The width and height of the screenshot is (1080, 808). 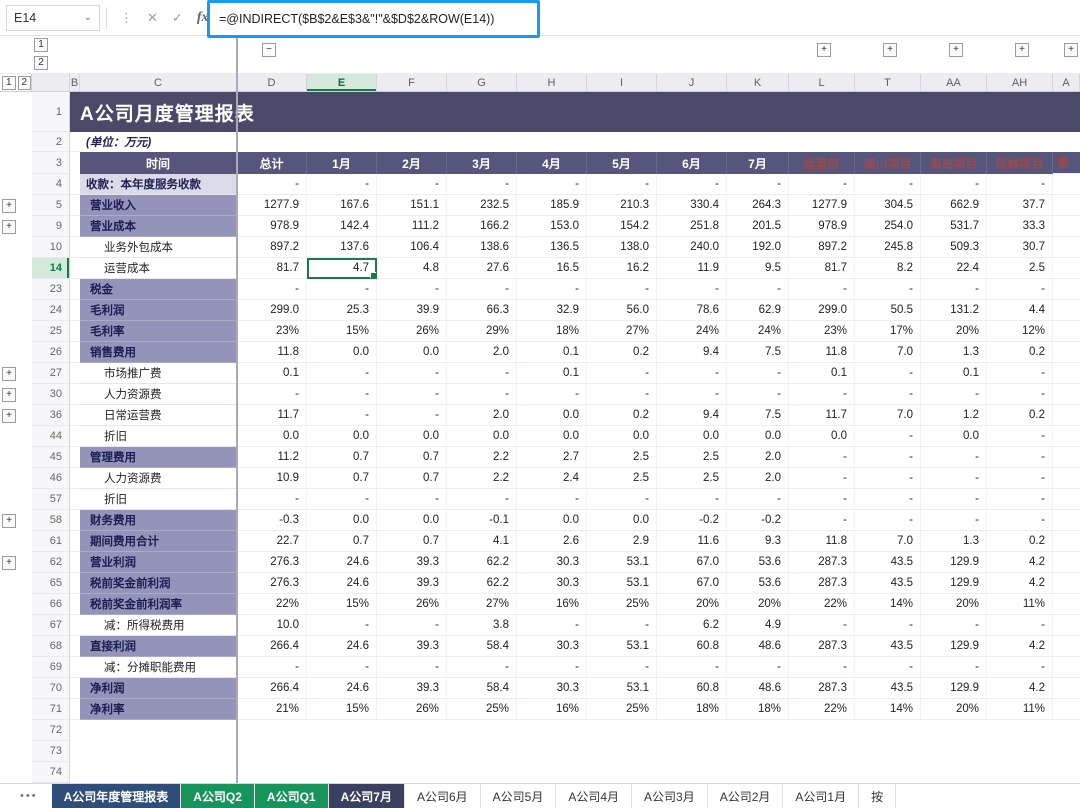 I want to click on formula-input: =@INDIRECT($B$2&E$3&"!"&$D$2&ROW(E14)), so click(x=373, y=19).